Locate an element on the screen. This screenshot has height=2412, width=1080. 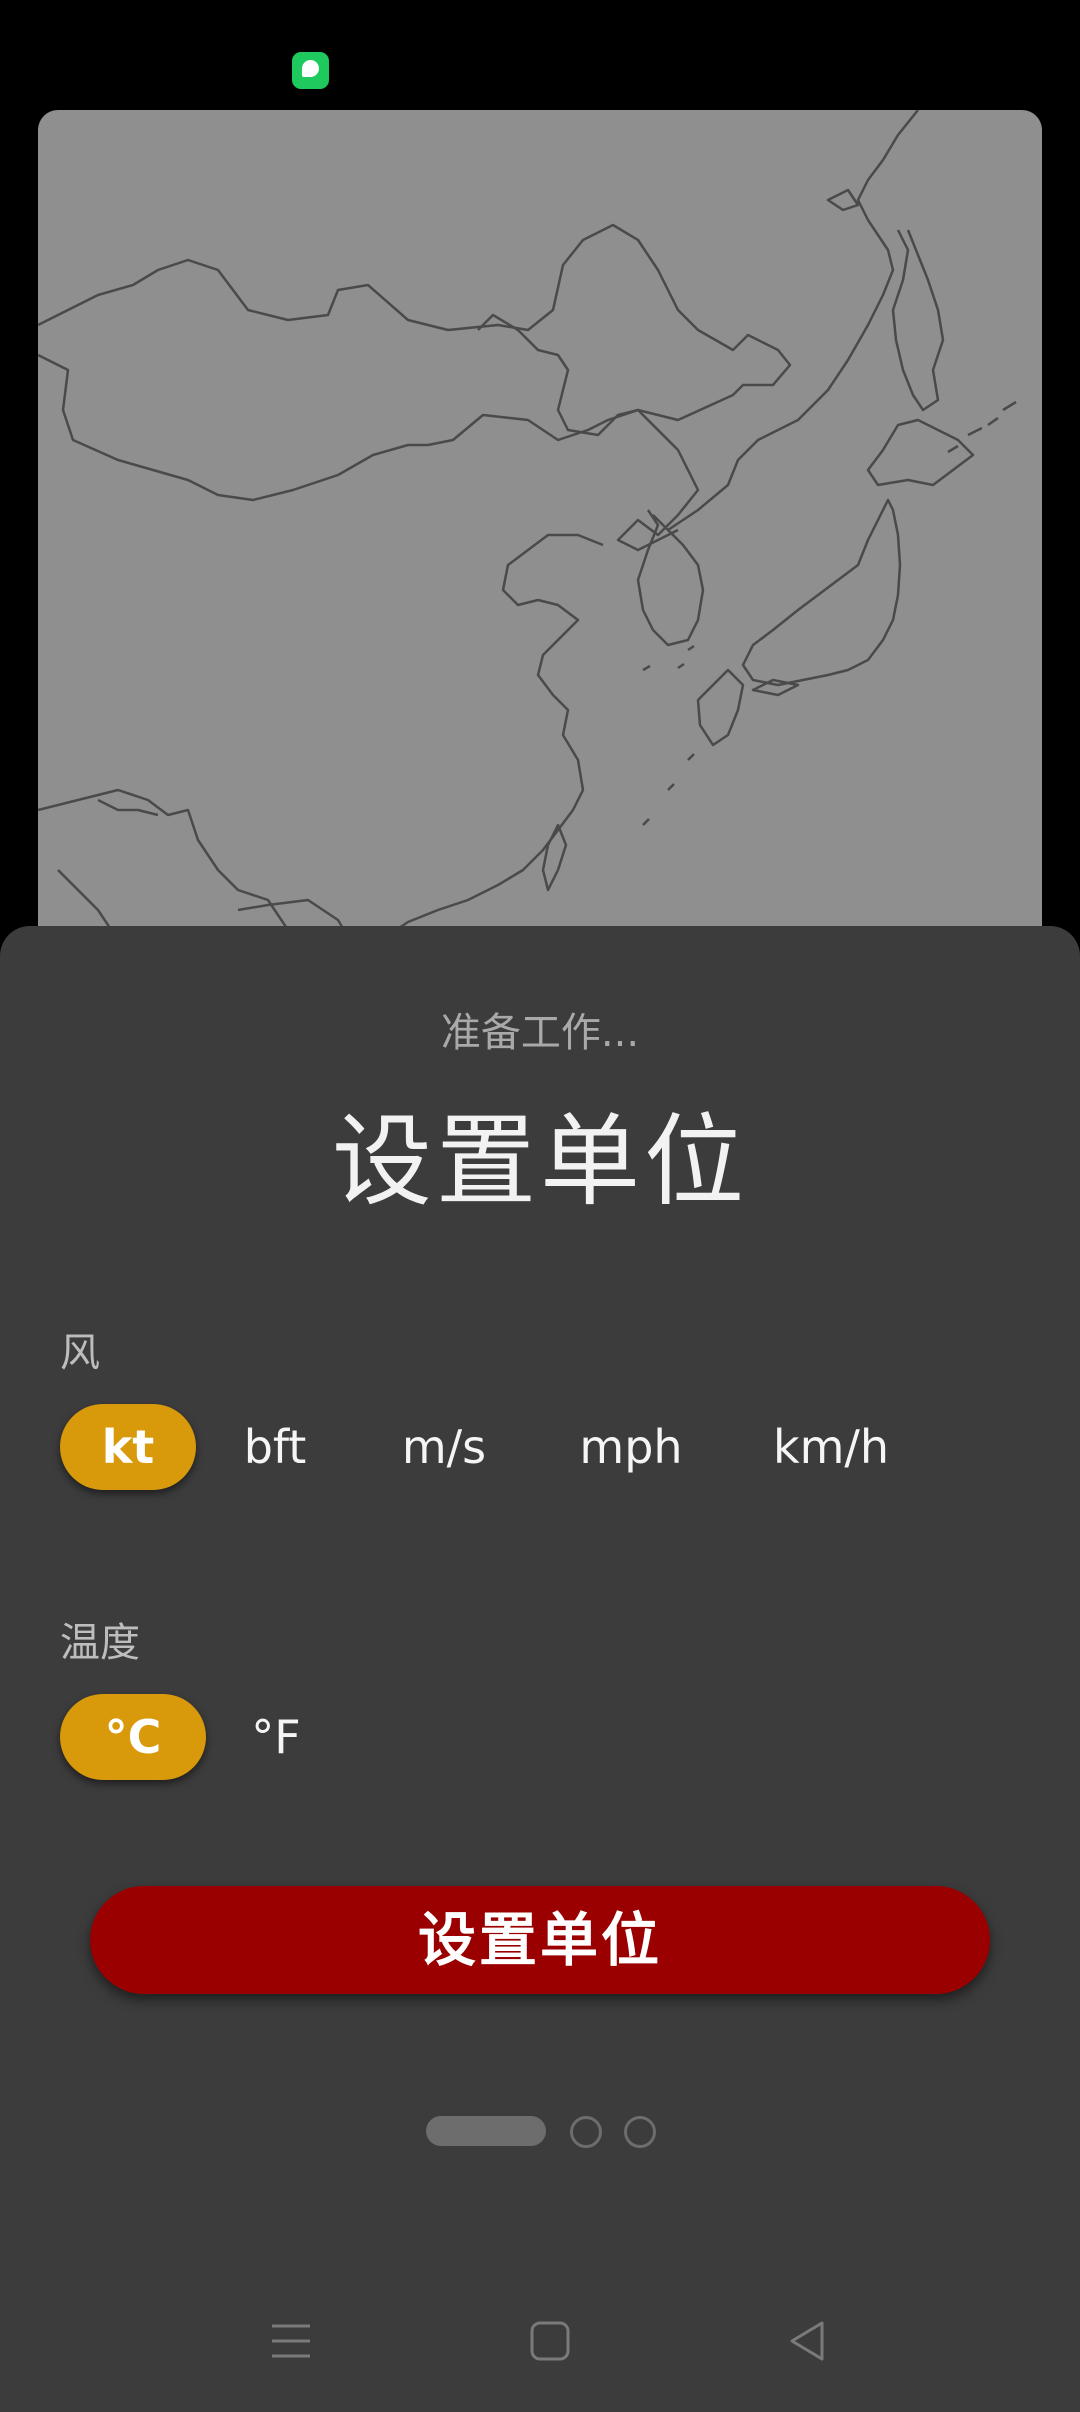
chat-notification-icon is located at coordinates (310, 70).